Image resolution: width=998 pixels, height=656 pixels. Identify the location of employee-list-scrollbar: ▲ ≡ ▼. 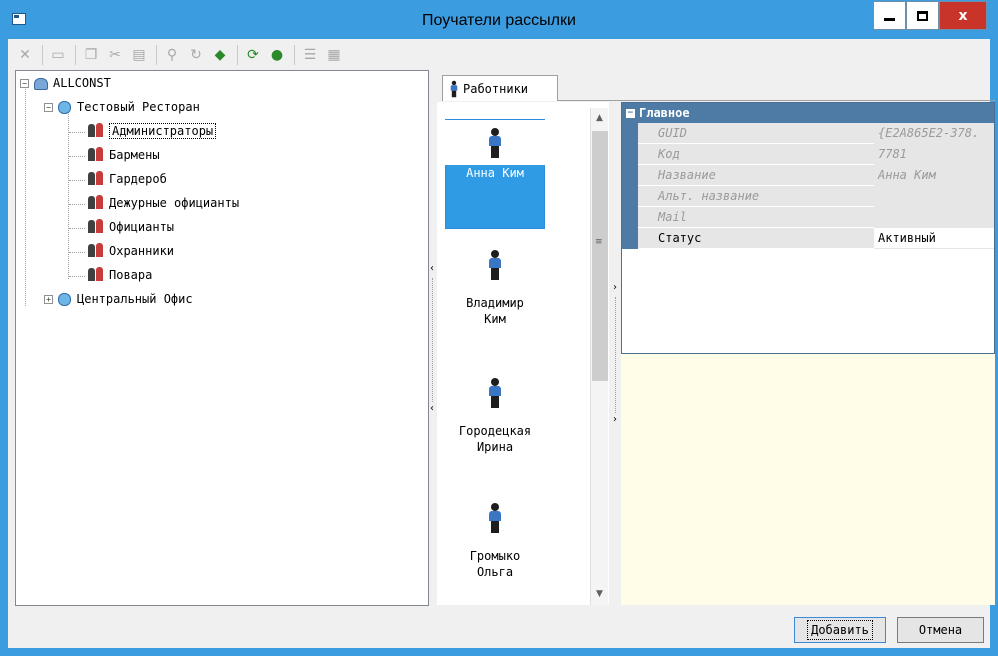
(599, 356).